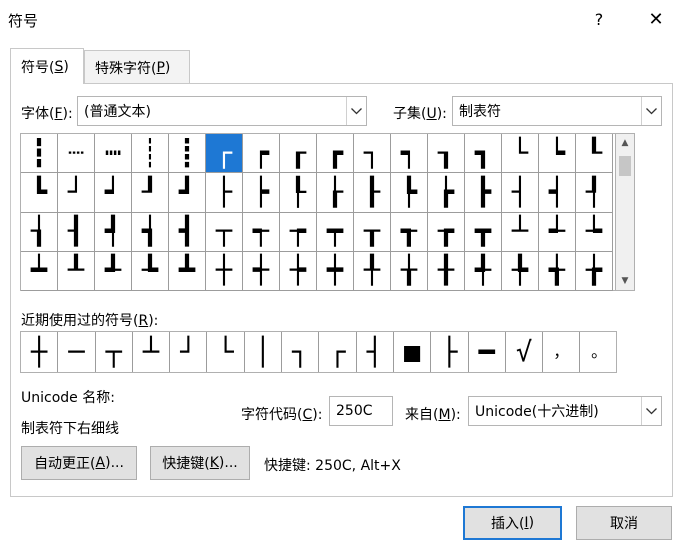 Image resolution: width=683 pixels, height=551 pixels. What do you see at coordinates (450, 352) in the screenshot?
I see `recent-symbol-cell: ├` at bounding box center [450, 352].